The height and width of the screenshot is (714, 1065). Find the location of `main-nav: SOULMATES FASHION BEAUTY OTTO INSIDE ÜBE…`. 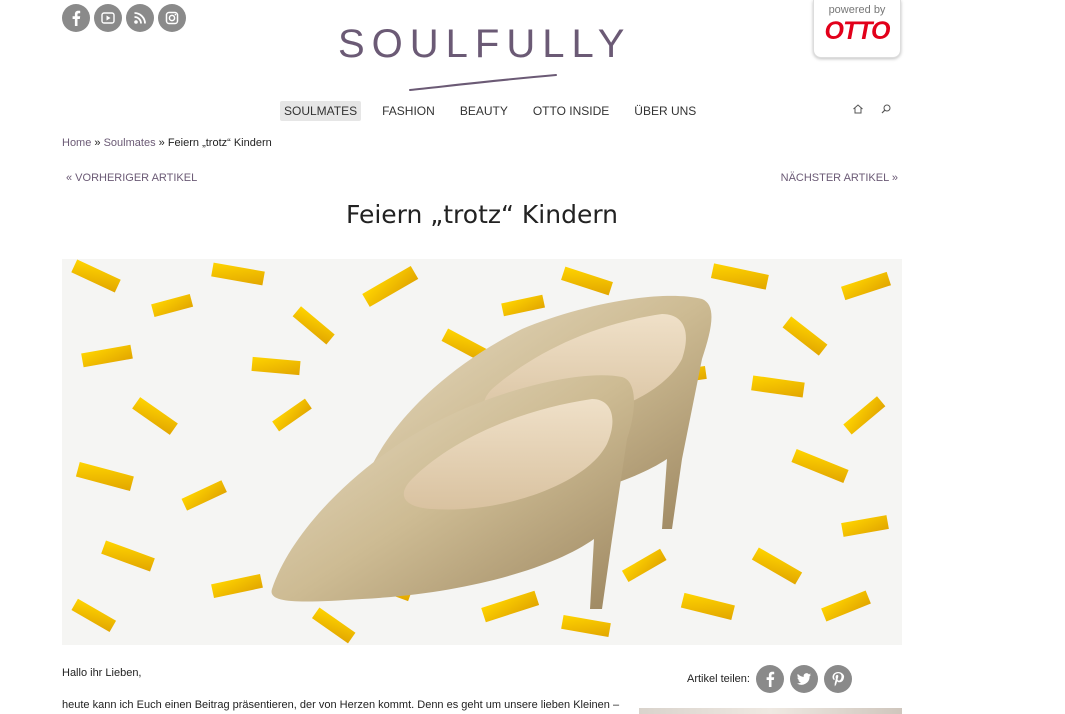

main-nav: SOULMATES FASHION BEAUTY OTTO INSIDE ÜBE… is located at coordinates (498, 111).